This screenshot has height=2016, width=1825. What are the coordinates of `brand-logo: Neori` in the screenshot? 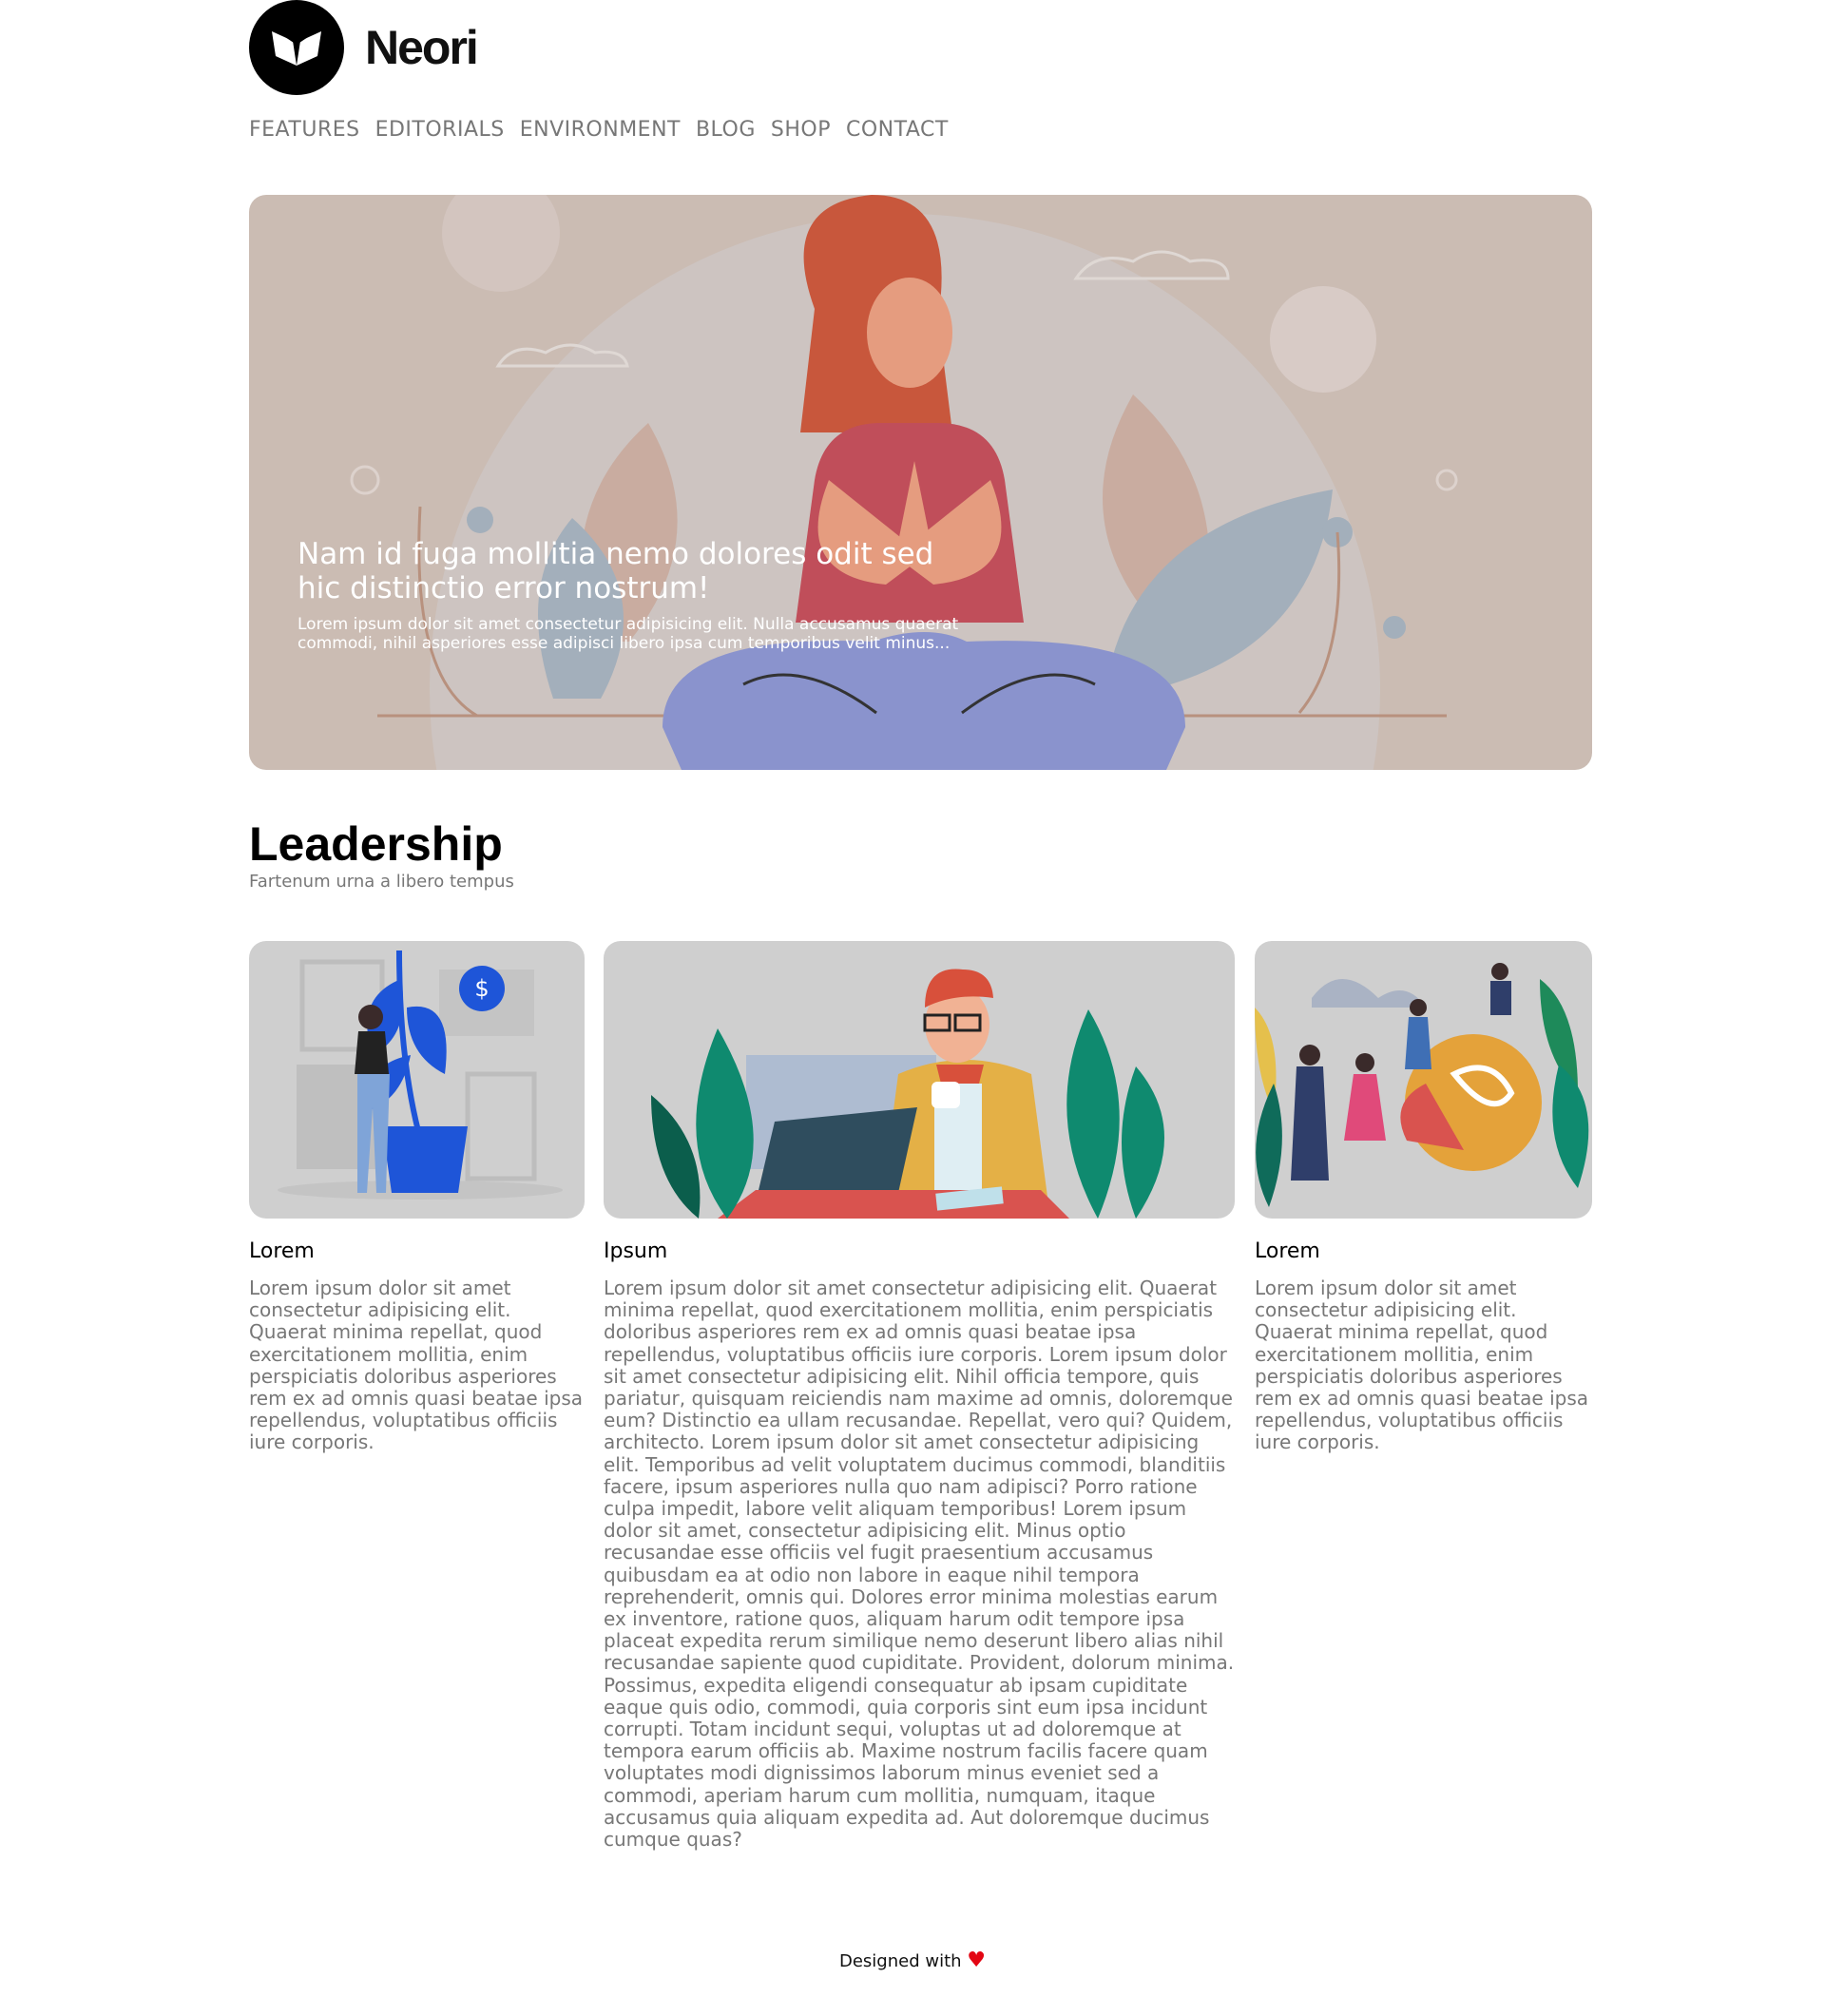 It's located at (364, 47).